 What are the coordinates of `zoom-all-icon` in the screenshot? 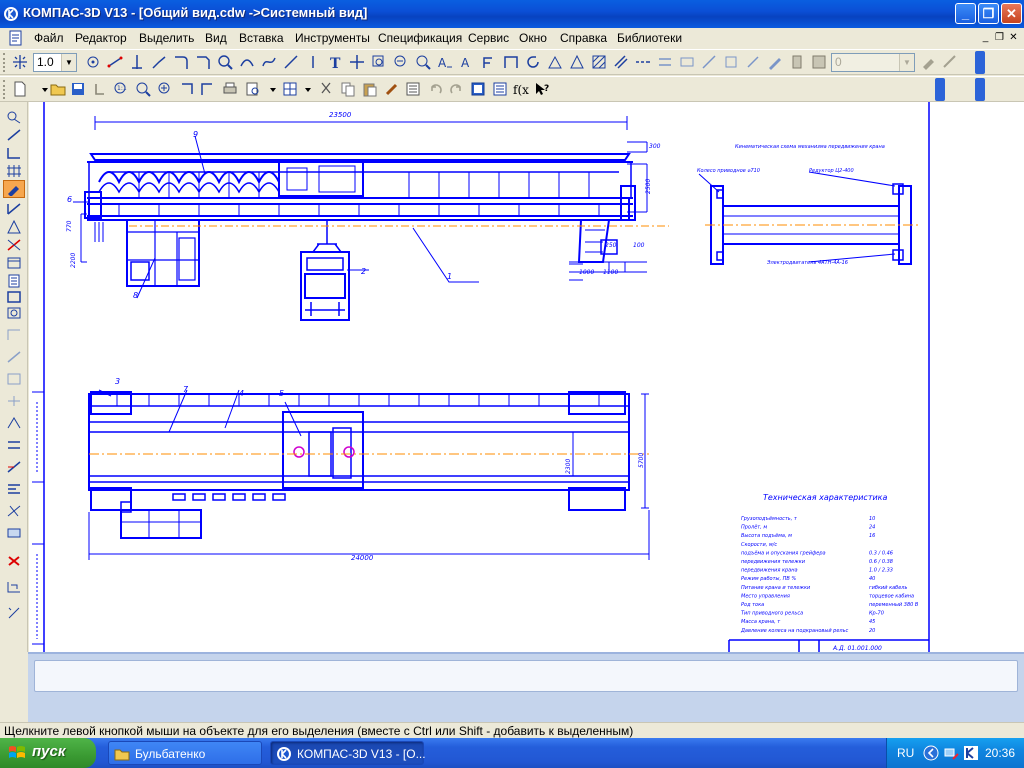 It's located at (423, 62).